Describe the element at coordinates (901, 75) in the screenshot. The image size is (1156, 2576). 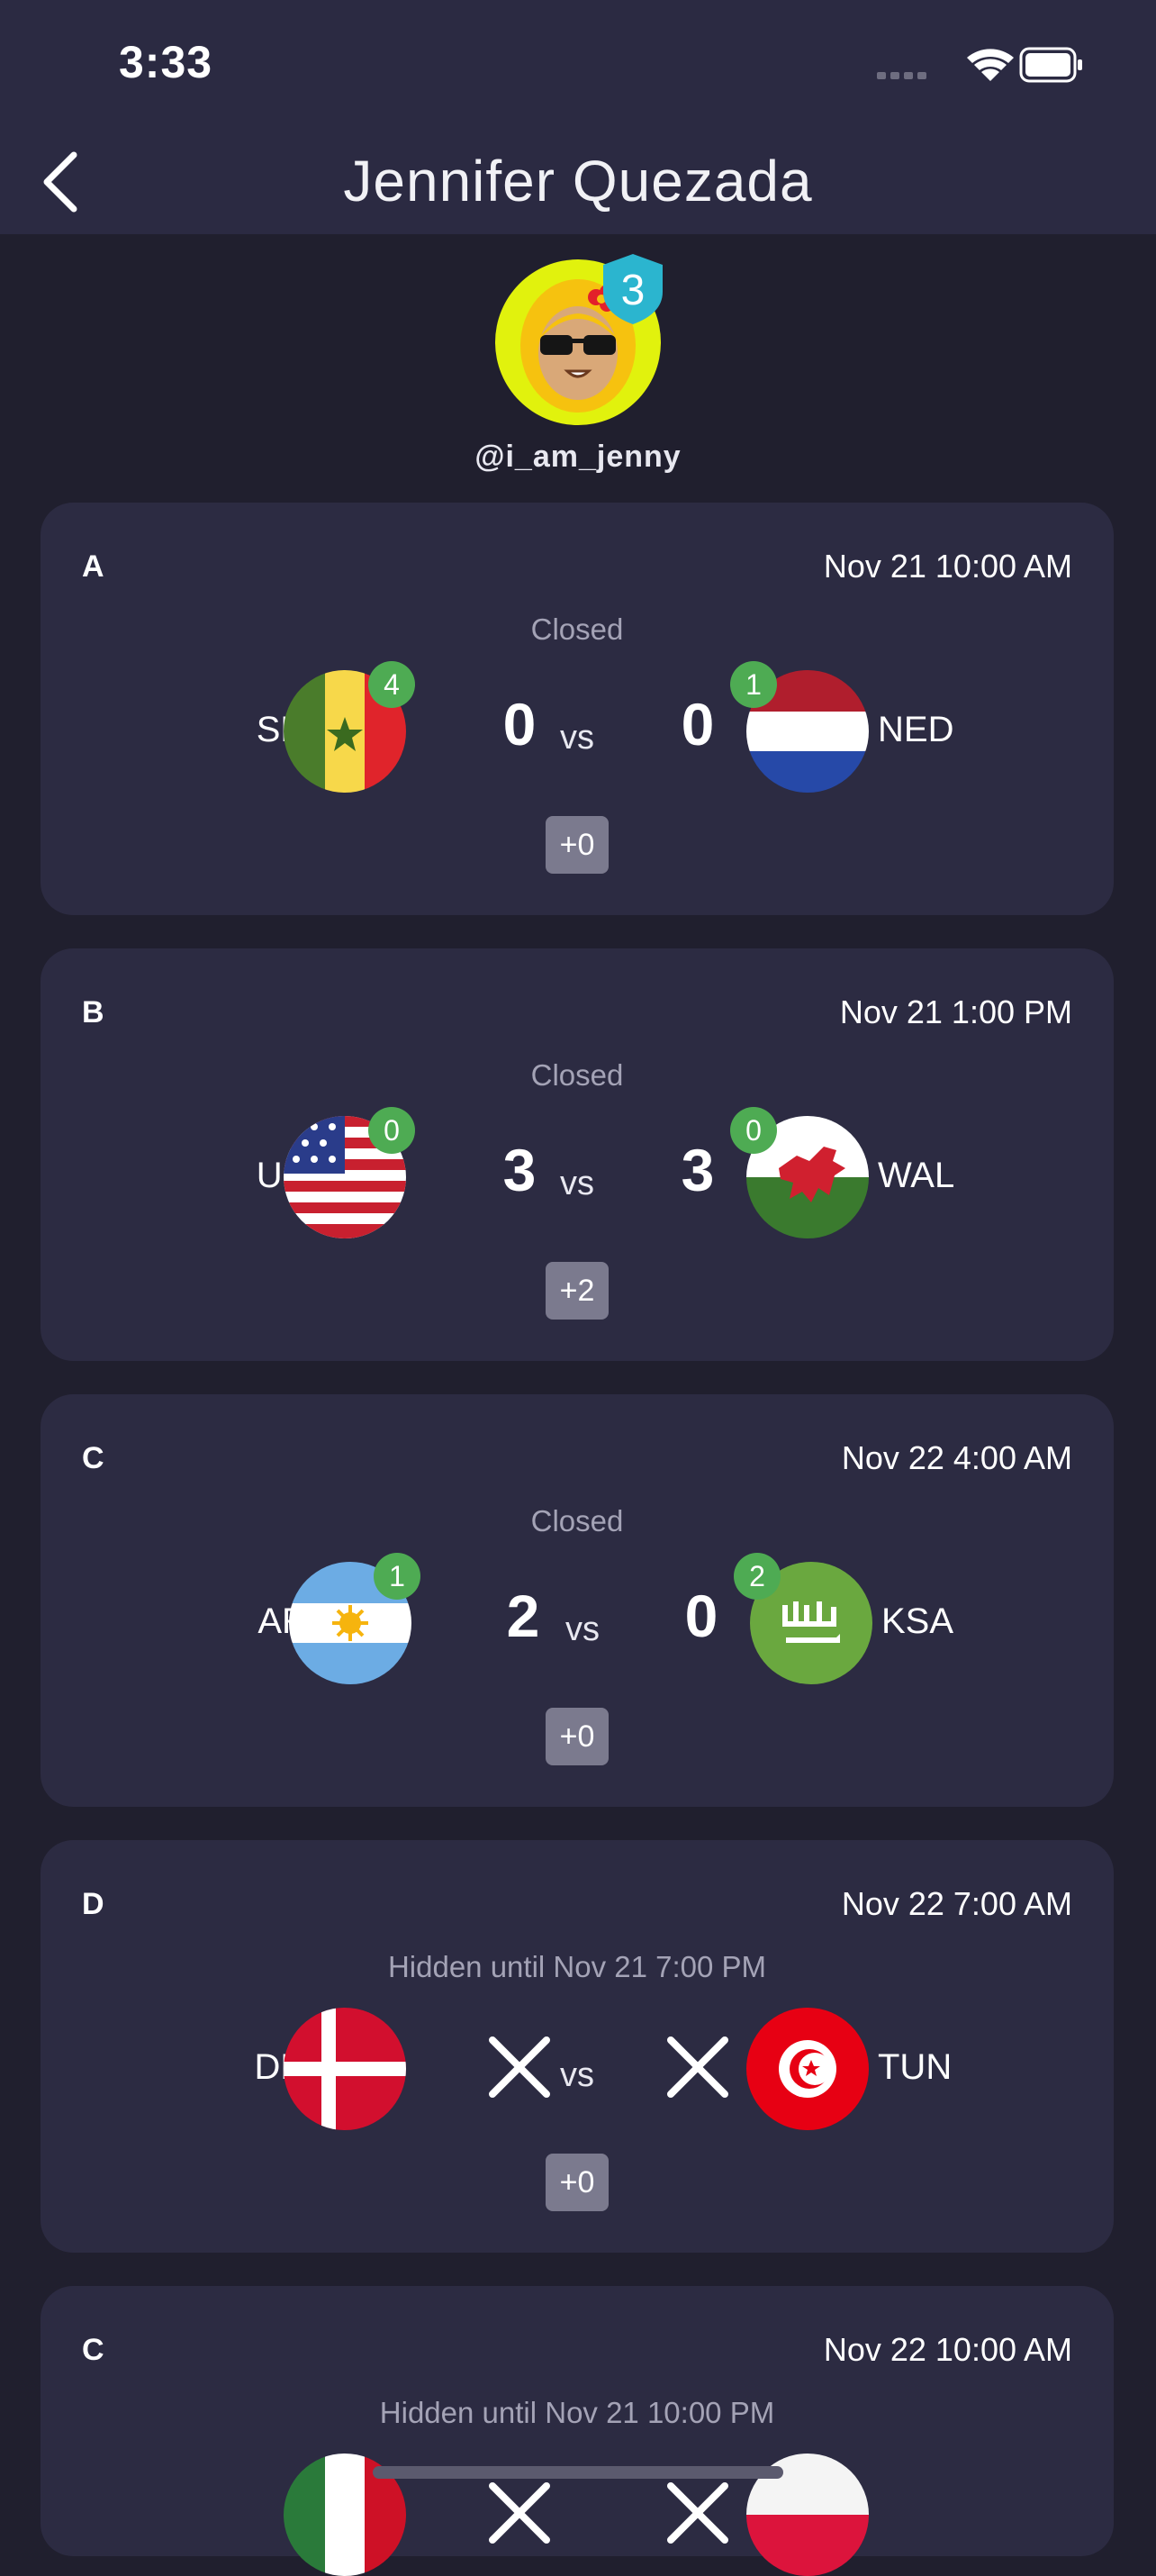
I see `signal-icon` at that location.